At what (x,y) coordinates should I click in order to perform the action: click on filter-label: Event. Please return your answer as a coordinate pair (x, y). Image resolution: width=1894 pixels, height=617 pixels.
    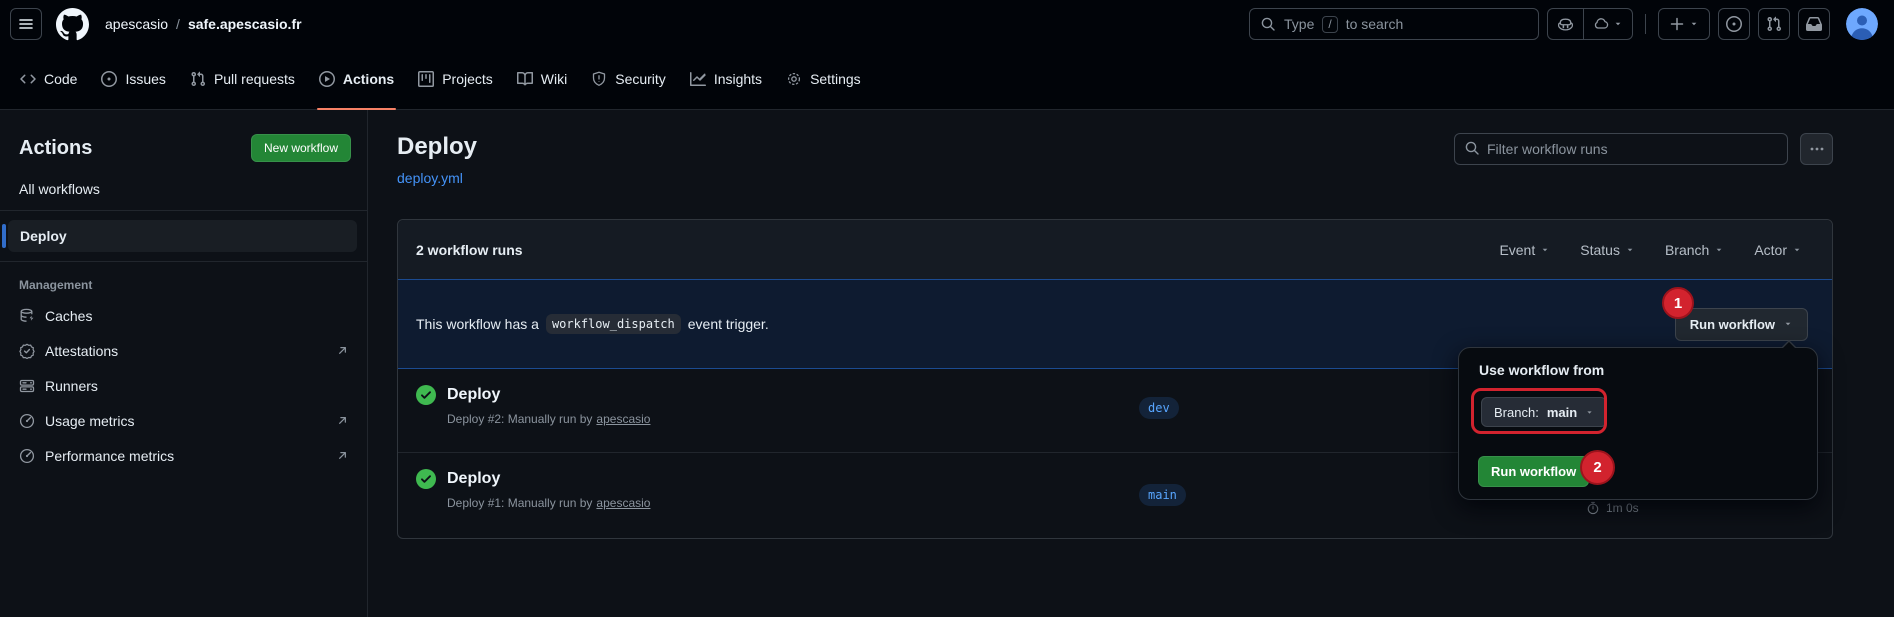
    Looking at the image, I should click on (1517, 249).